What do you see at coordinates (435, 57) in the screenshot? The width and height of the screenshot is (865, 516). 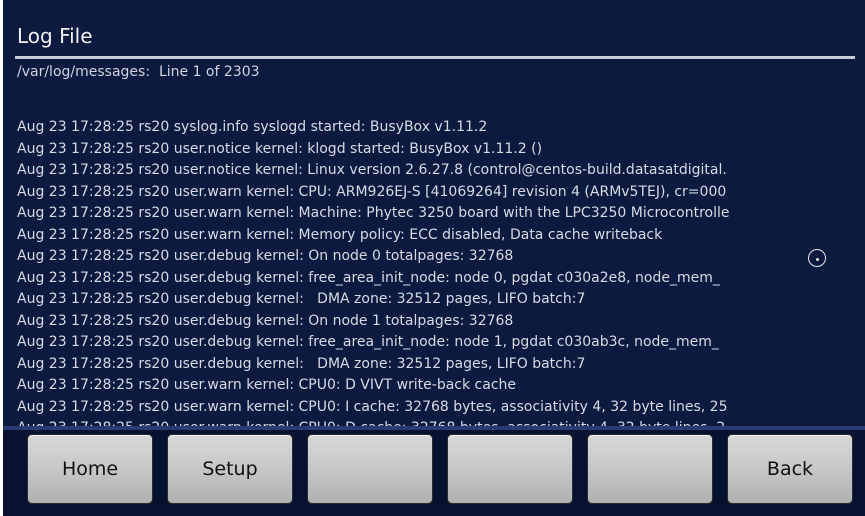 I see `title-divider` at bounding box center [435, 57].